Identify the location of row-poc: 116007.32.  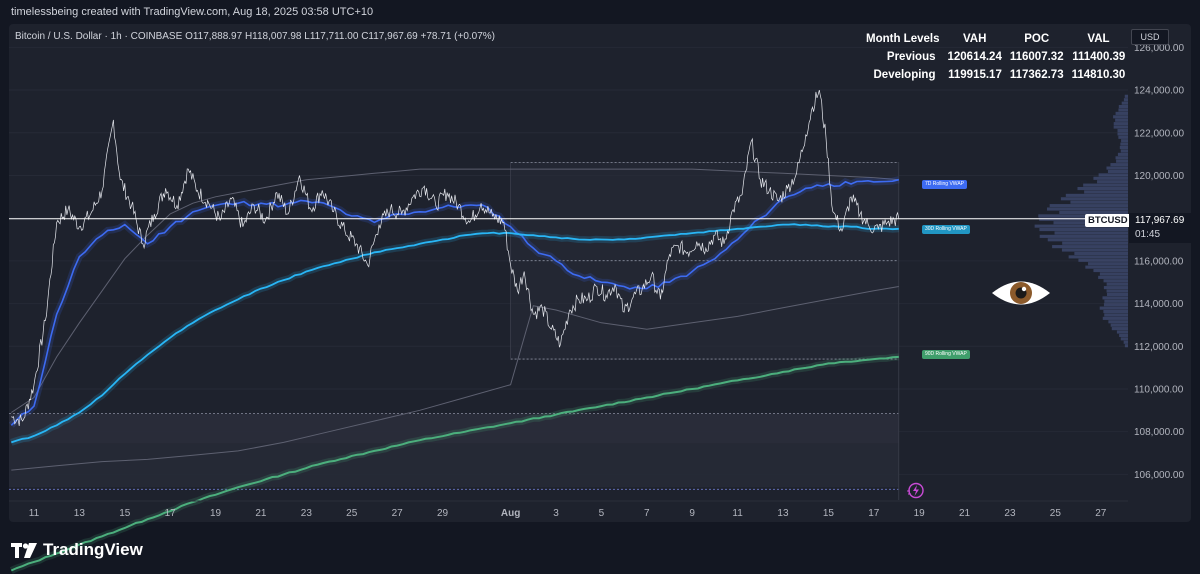
(1036, 57).